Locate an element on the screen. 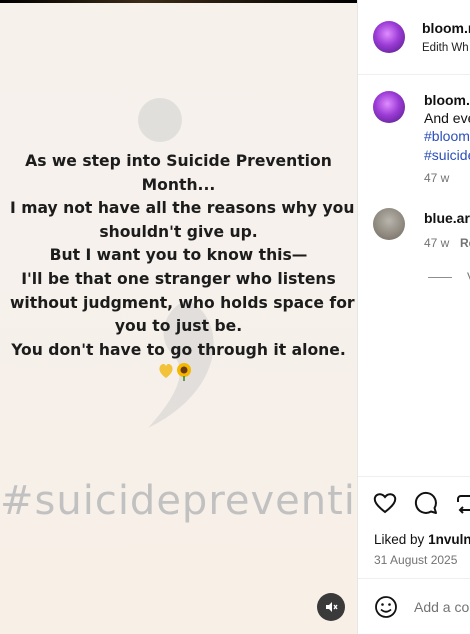 Image resolution: width=470 pixels, height=634 pixels. actions-divider is located at coordinates (414, 477).